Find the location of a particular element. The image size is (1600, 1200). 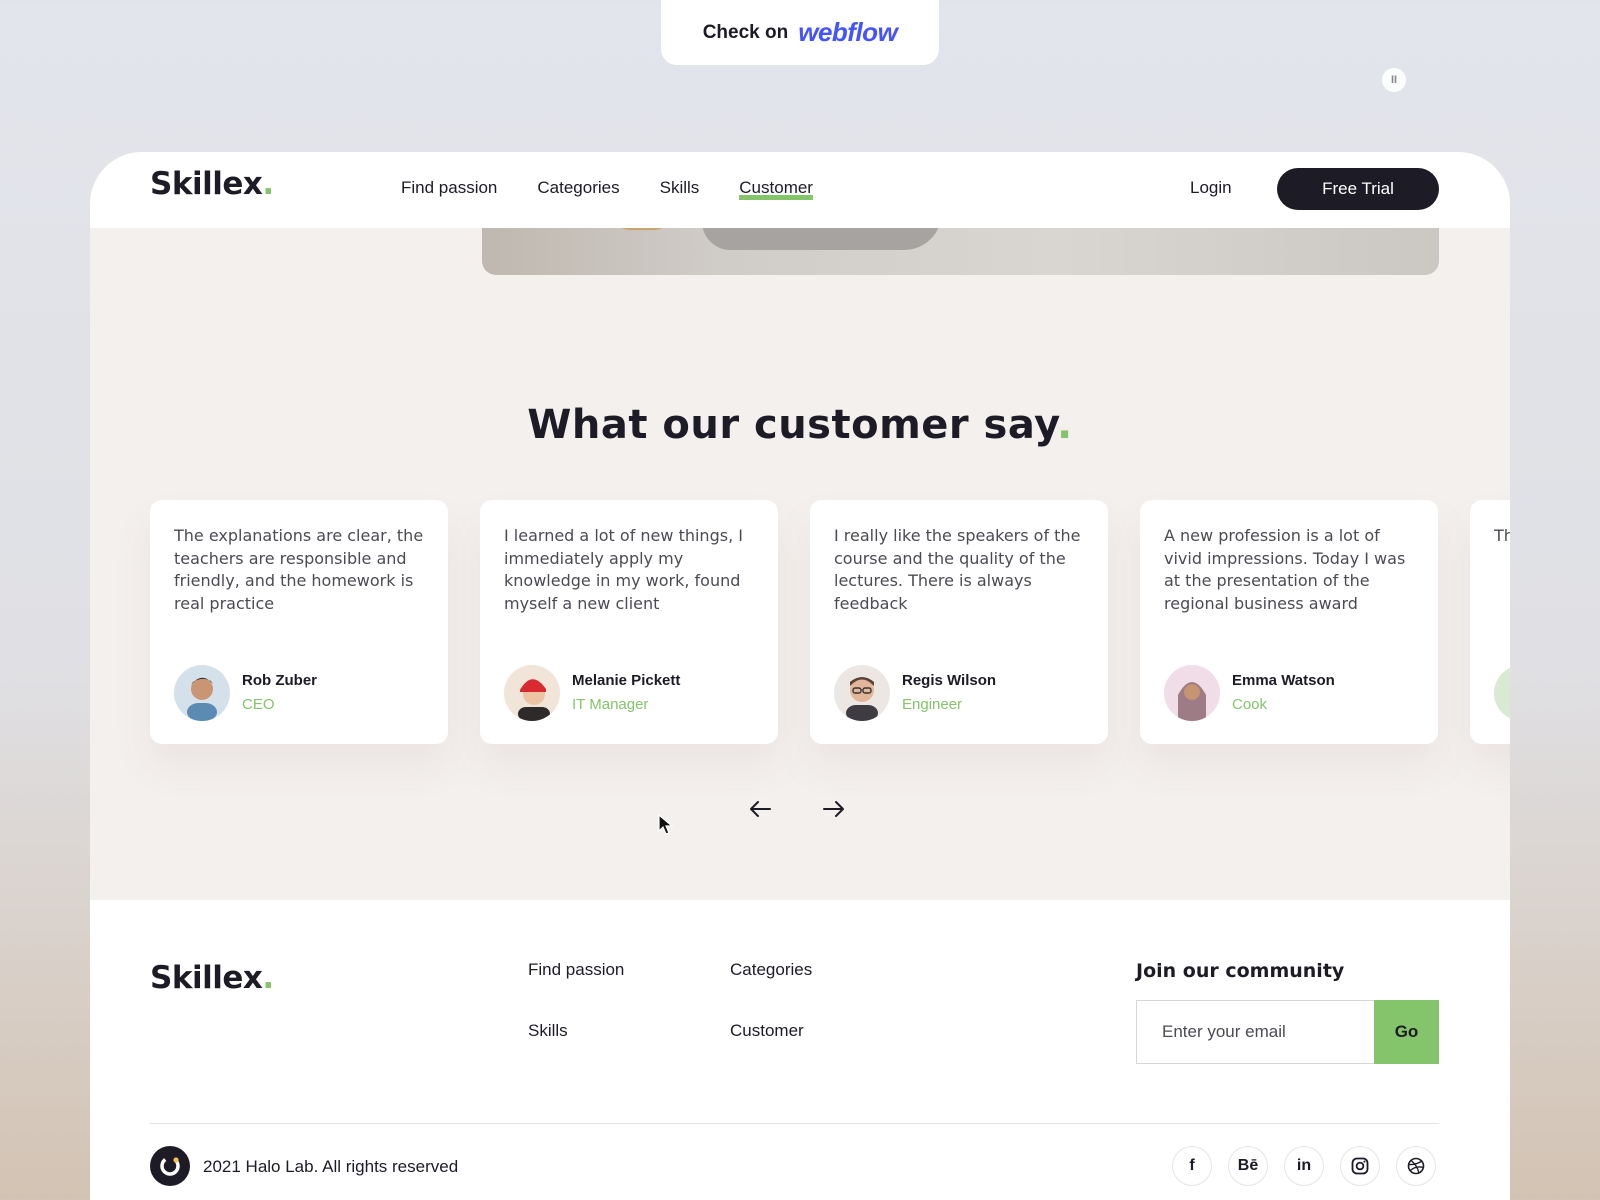

go-button: Go is located at coordinates (1406, 1032).